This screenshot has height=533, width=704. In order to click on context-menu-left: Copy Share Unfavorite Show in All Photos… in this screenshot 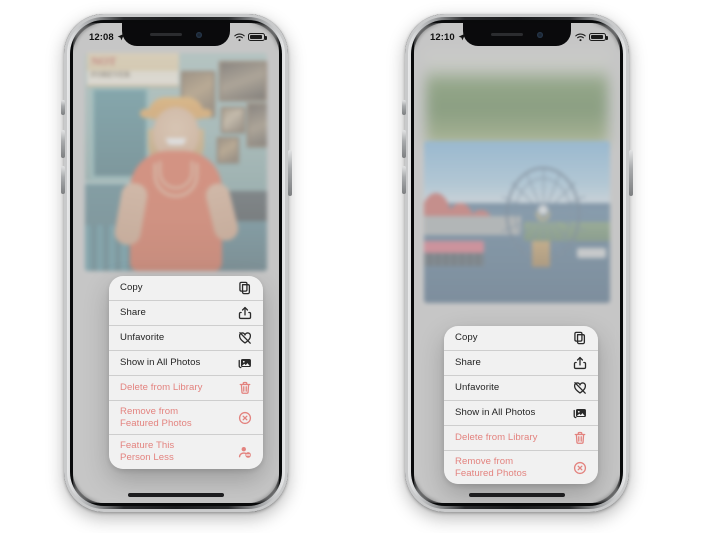, I will do `click(186, 372)`.